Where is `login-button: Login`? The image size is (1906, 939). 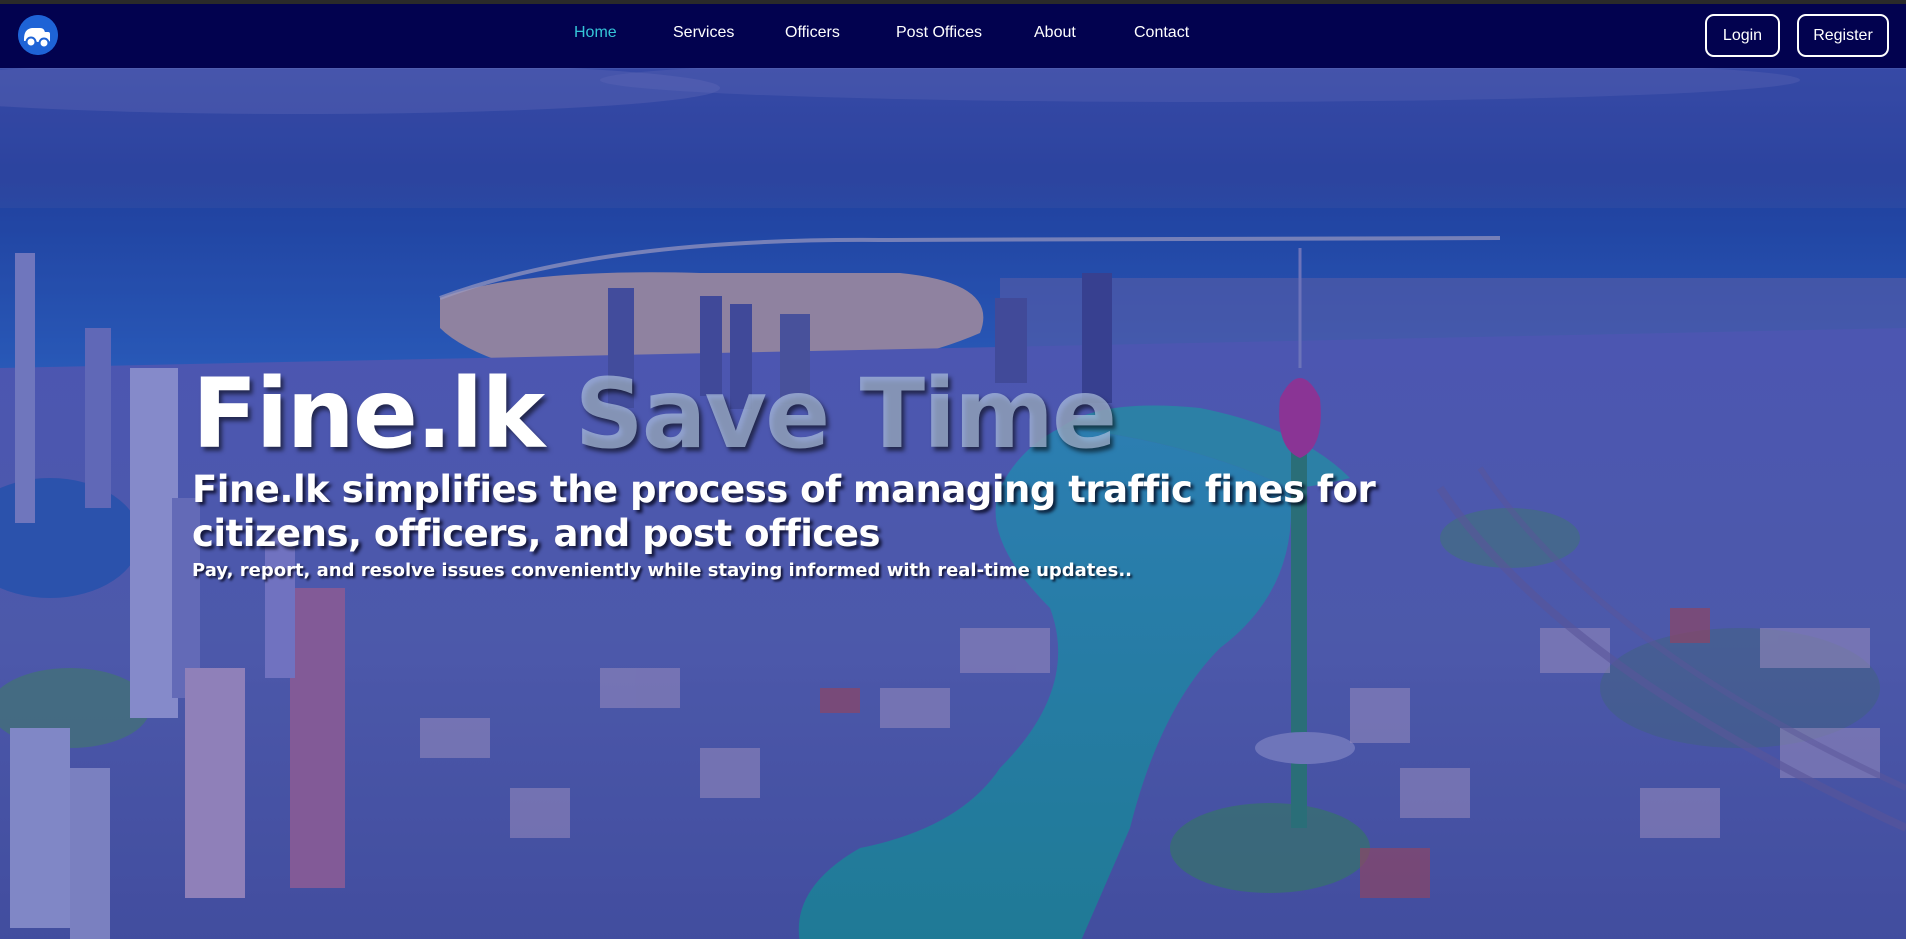 login-button: Login is located at coordinates (1742, 35).